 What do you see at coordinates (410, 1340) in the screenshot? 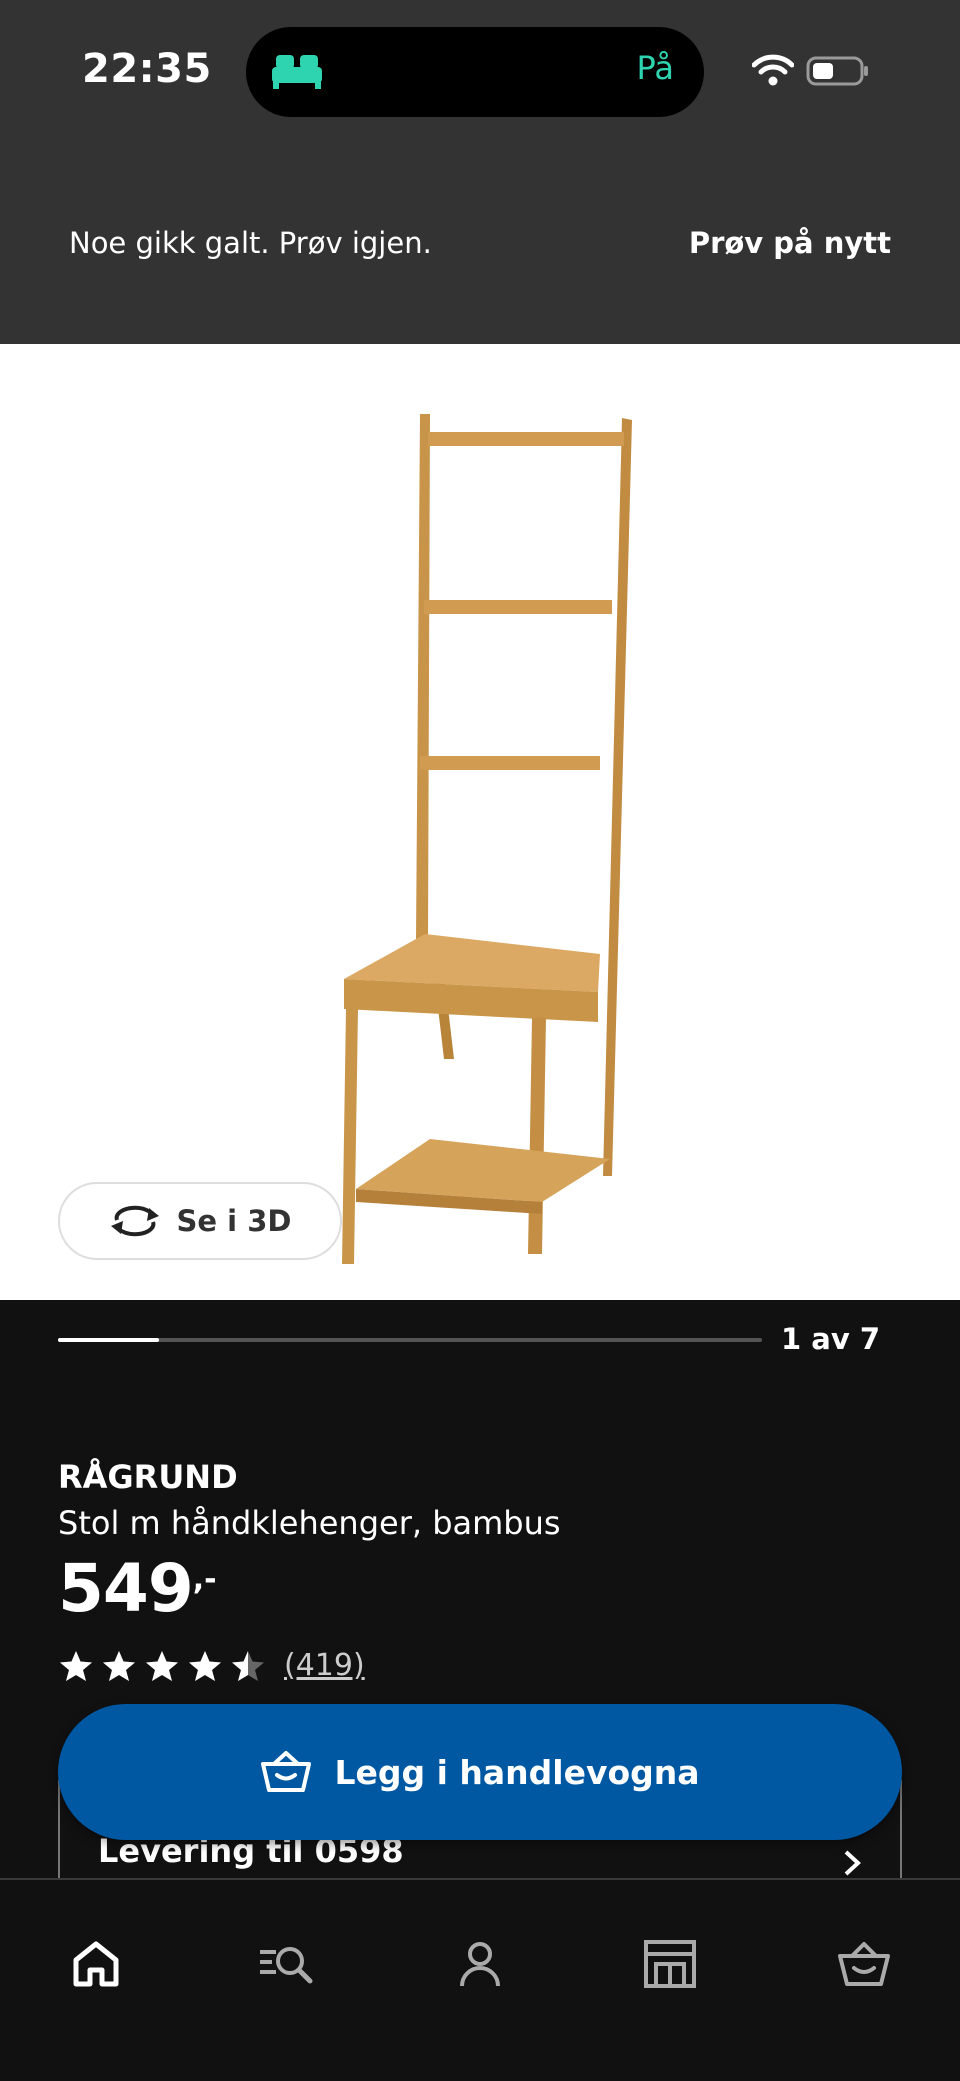
I see `gallery-progress-track` at bounding box center [410, 1340].